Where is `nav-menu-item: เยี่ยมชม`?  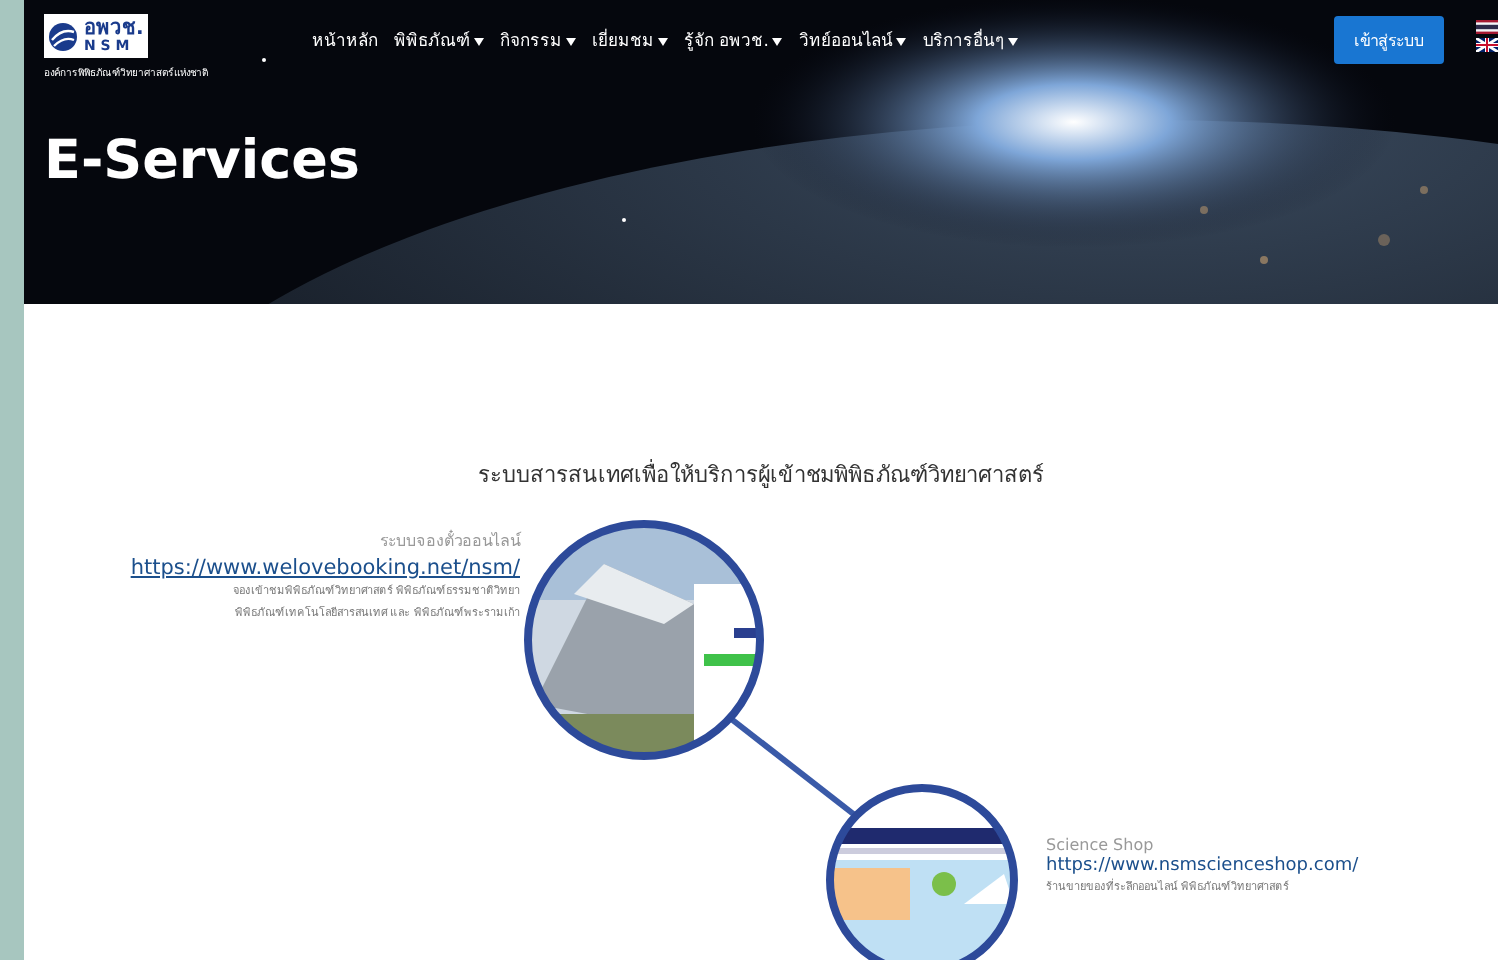
nav-menu-item: เยี่ยมชม is located at coordinates (630, 40).